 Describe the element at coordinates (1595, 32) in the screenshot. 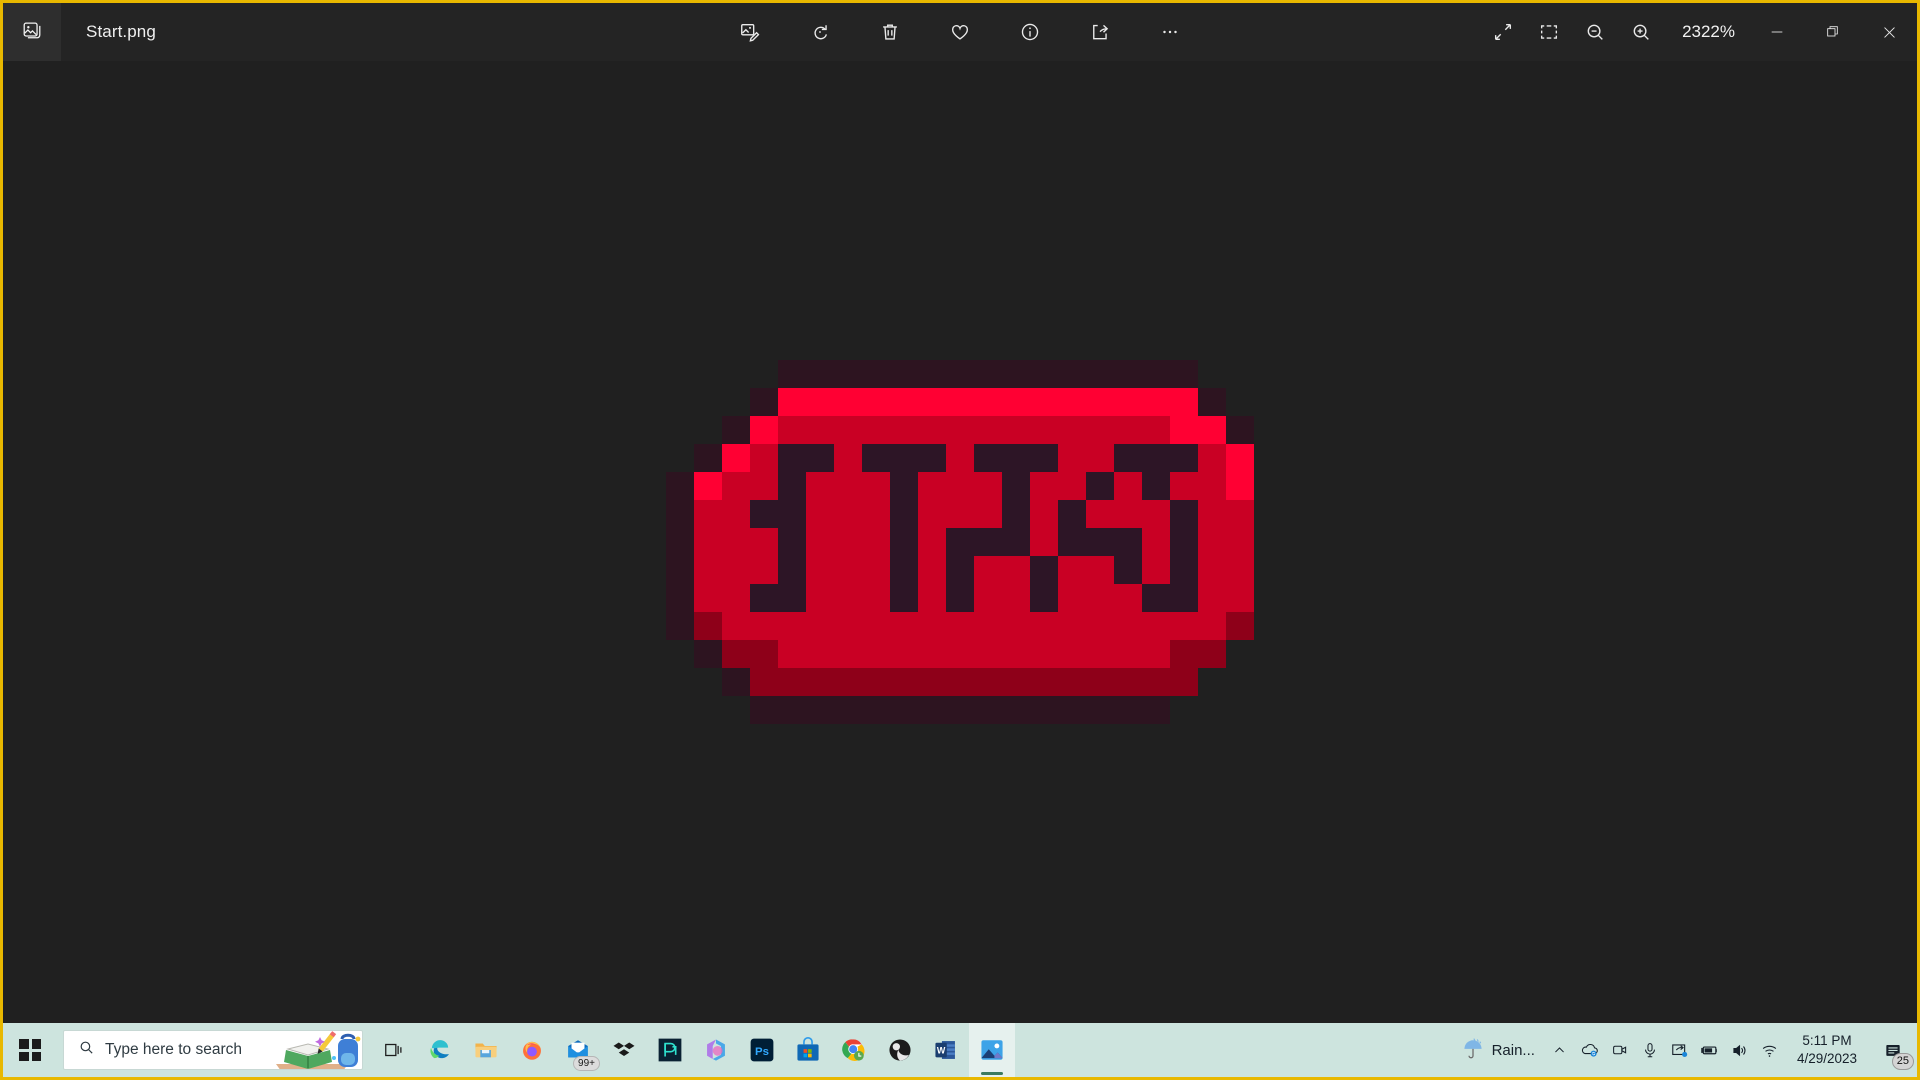

I see `zoom-out-icon` at that location.